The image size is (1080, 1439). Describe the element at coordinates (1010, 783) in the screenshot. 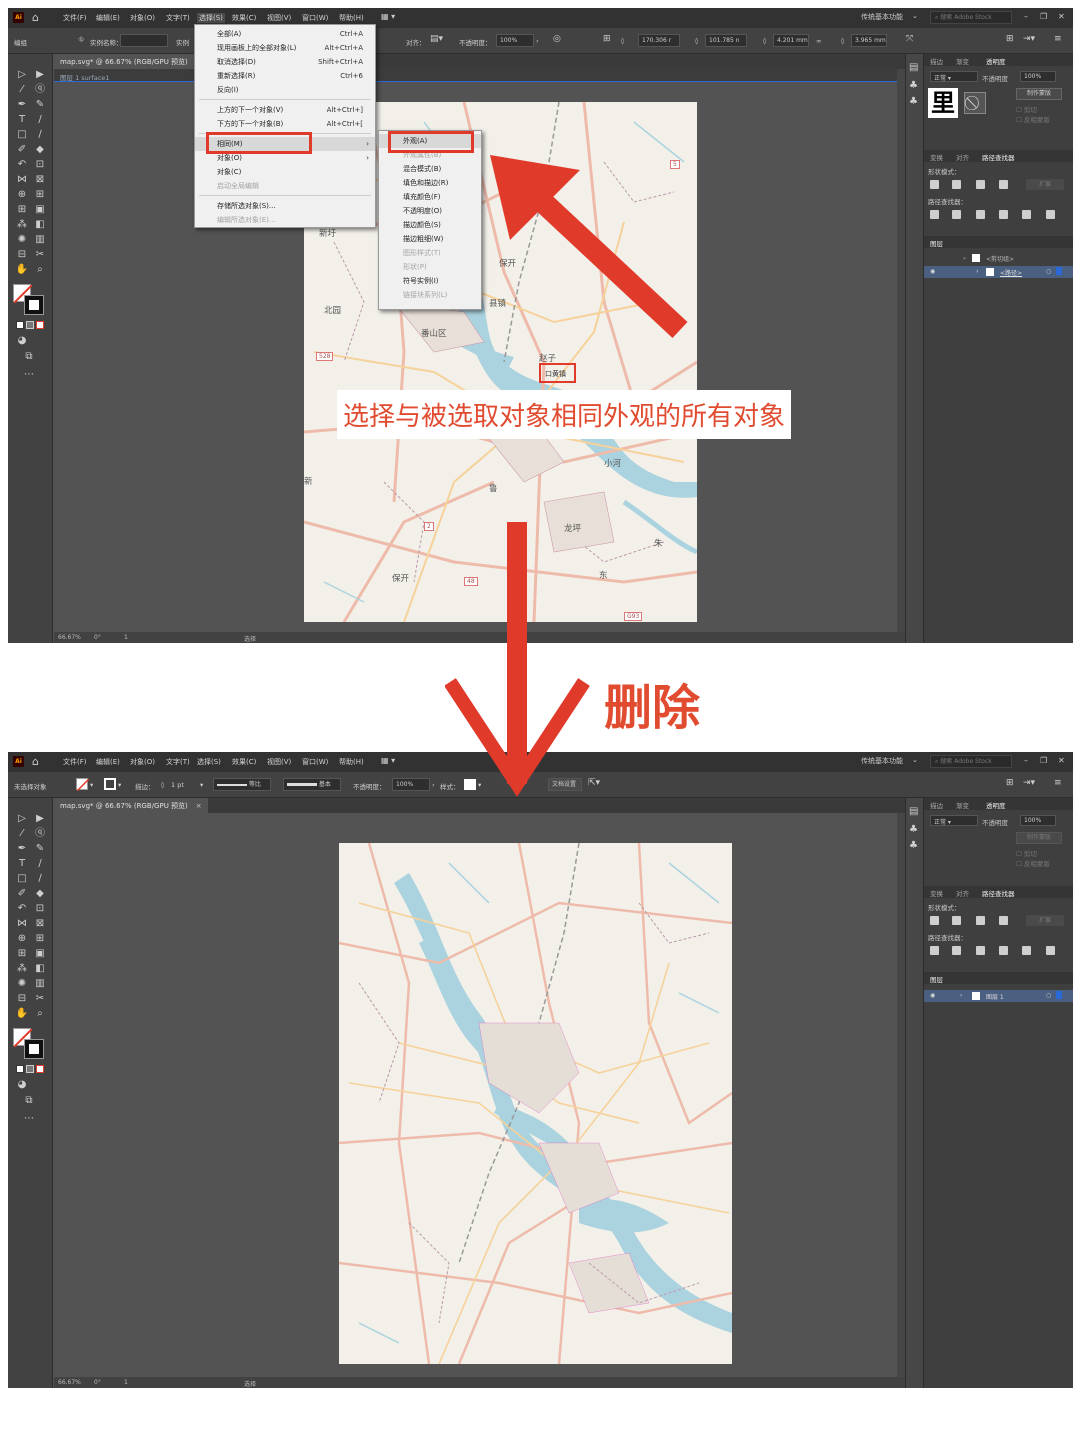

I see `arrange-icon: ⊞` at that location.